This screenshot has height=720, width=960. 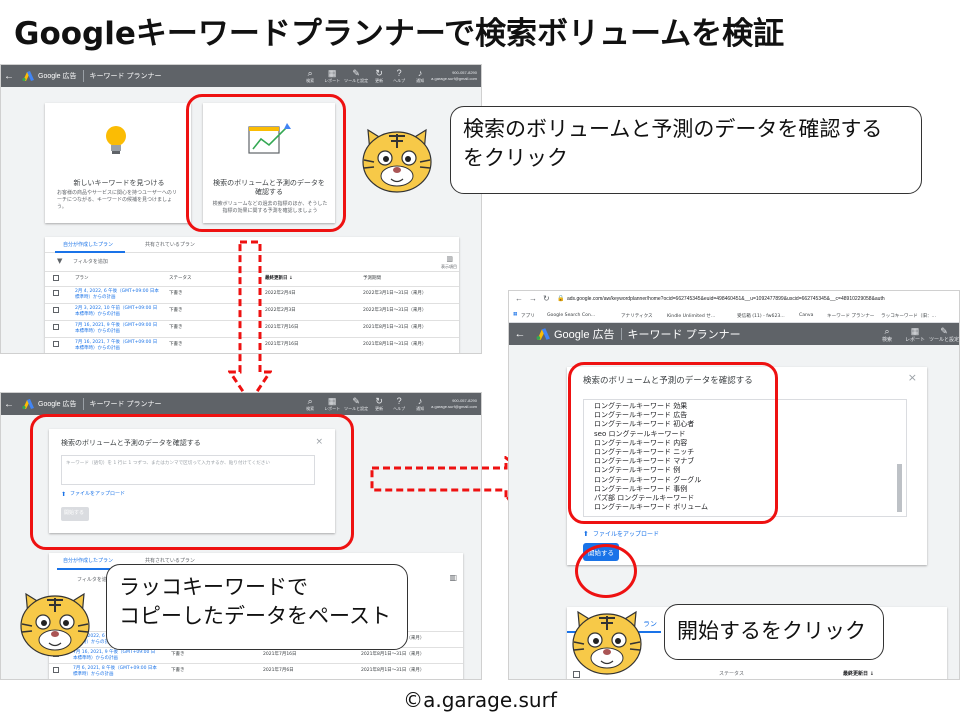 I want to click on forward-icon: →, so click(x=533, y=298).